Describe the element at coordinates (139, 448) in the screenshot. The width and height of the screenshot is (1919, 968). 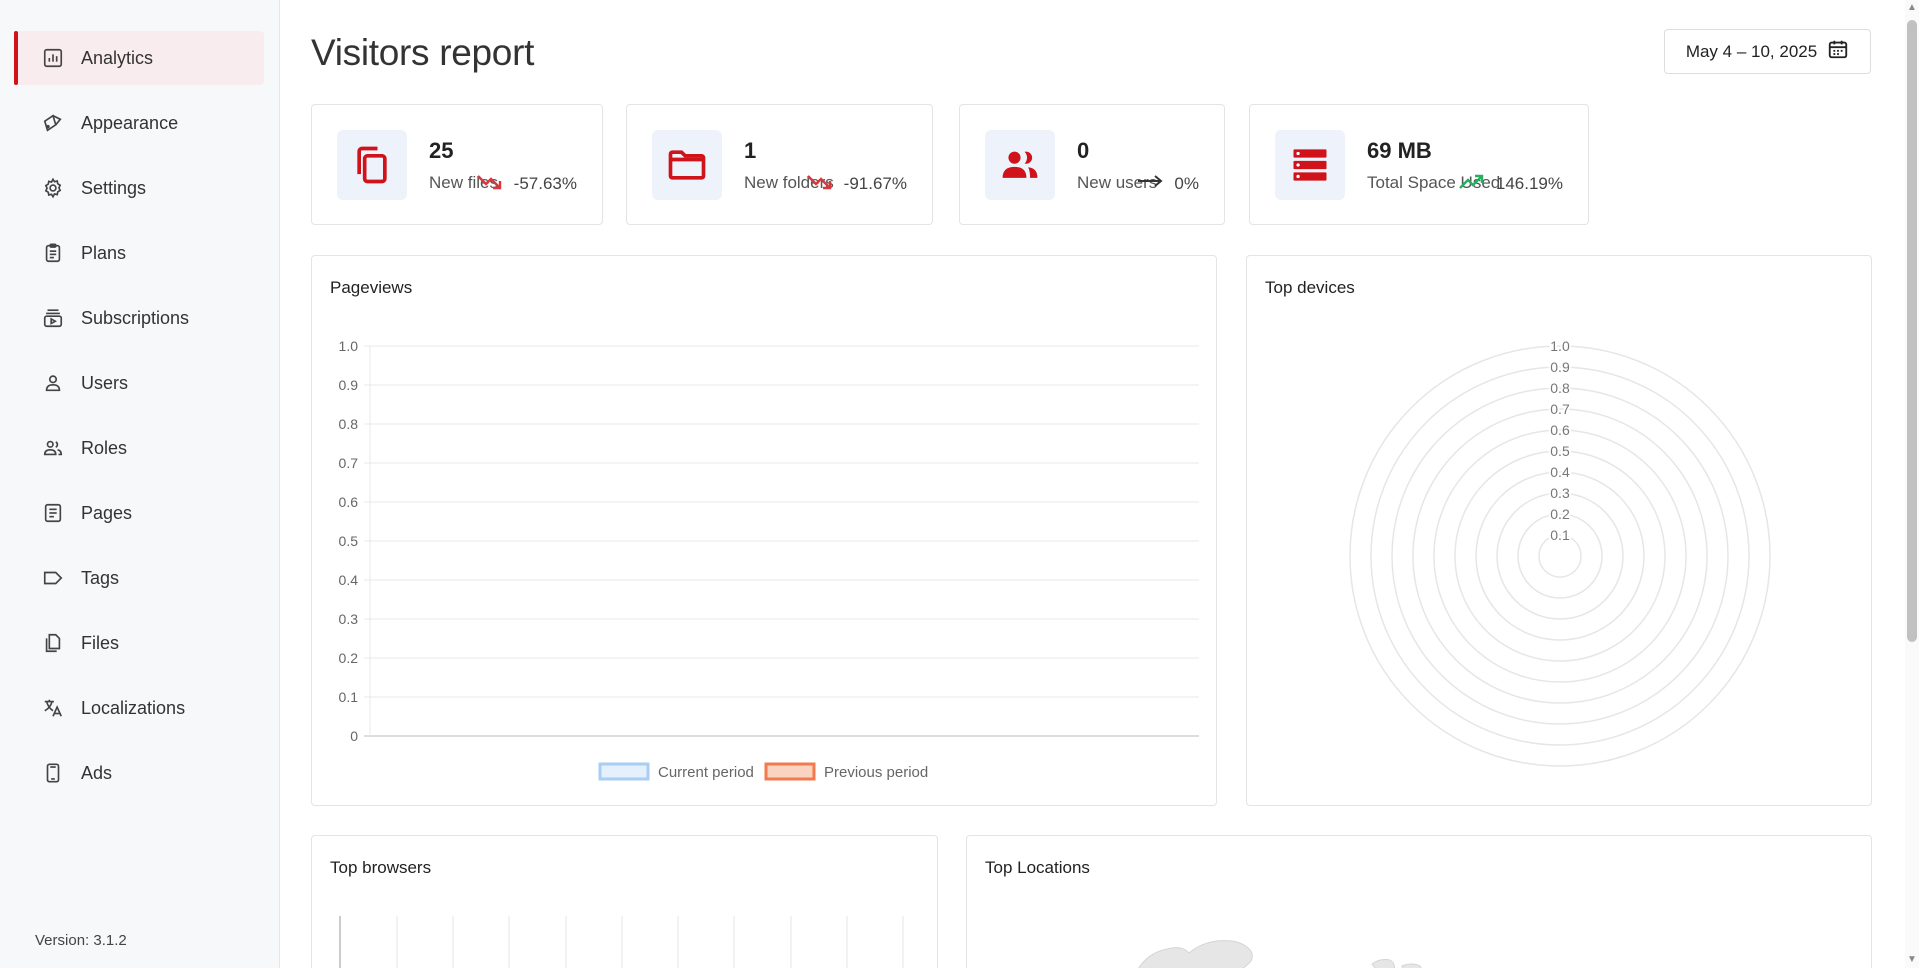
I see `sidebar-item-roles: Roles` at that location.